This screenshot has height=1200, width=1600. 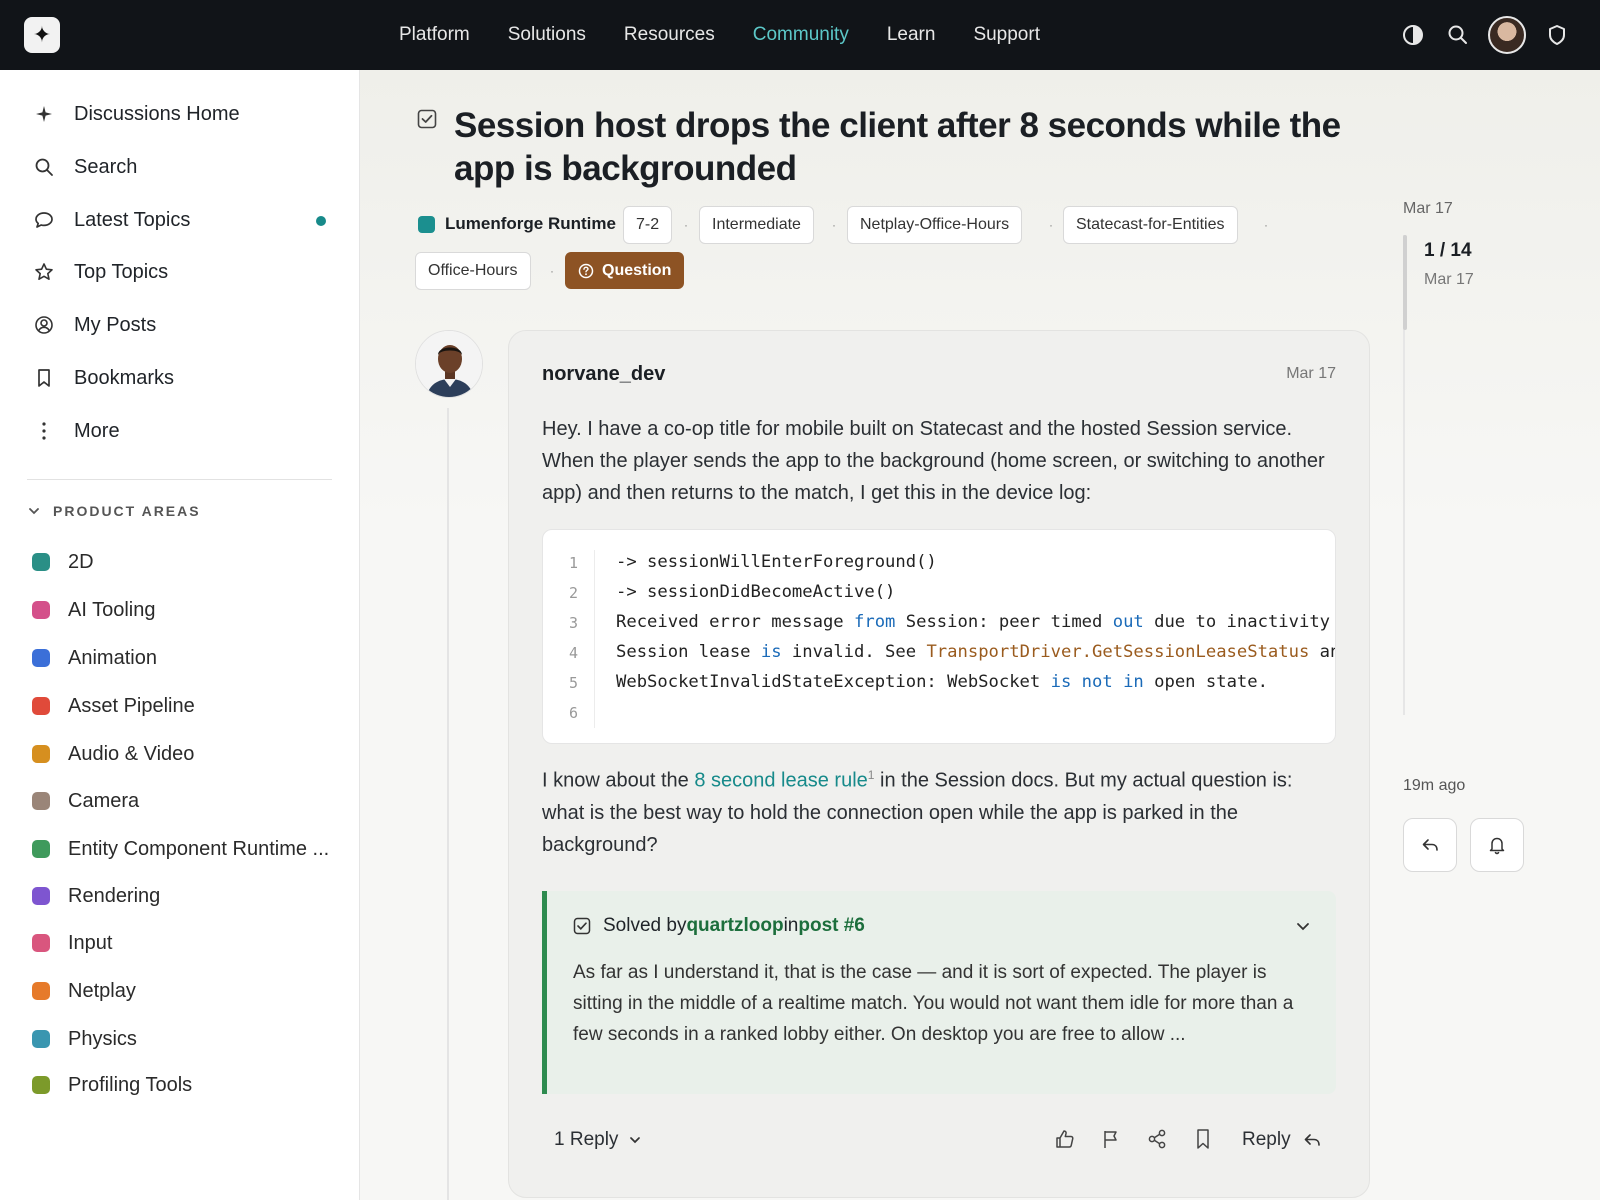 What do you see at coordinates (1065, 1139) in the screenshot?
I see `like-thumb-icon` at bounding box center [1065, 1139].